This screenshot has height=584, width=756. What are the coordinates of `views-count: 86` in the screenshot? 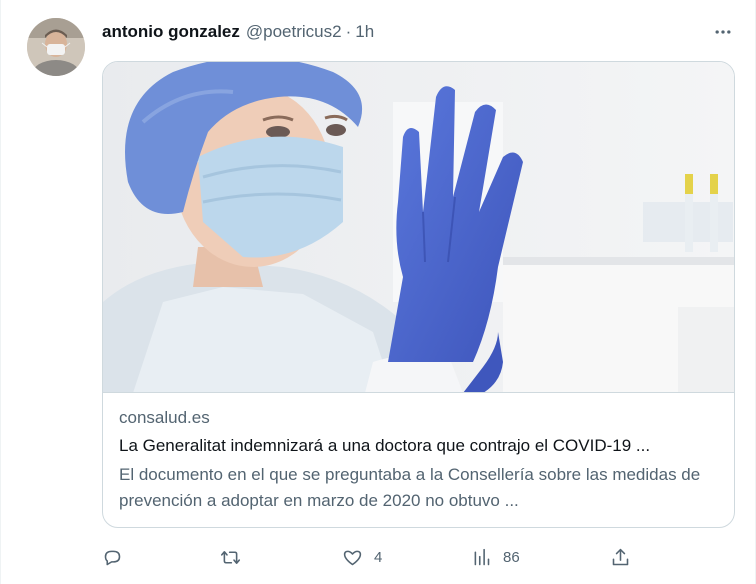 It's located at (511, 557).